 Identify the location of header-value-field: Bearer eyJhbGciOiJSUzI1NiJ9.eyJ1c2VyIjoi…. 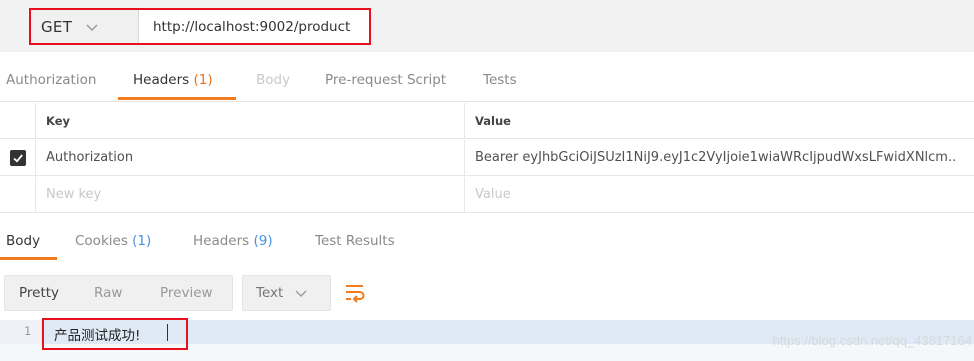
(720, 157).